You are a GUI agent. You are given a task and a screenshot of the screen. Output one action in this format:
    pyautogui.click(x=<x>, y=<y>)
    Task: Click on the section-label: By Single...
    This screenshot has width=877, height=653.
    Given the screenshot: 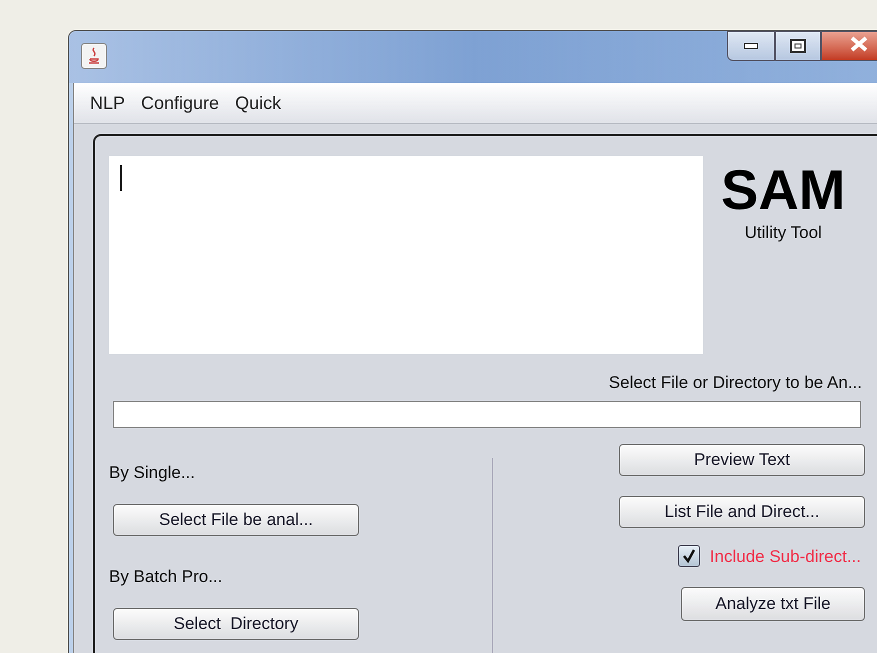 What is the action you would take?
    pyautogui.click(x=152, y=473)
    